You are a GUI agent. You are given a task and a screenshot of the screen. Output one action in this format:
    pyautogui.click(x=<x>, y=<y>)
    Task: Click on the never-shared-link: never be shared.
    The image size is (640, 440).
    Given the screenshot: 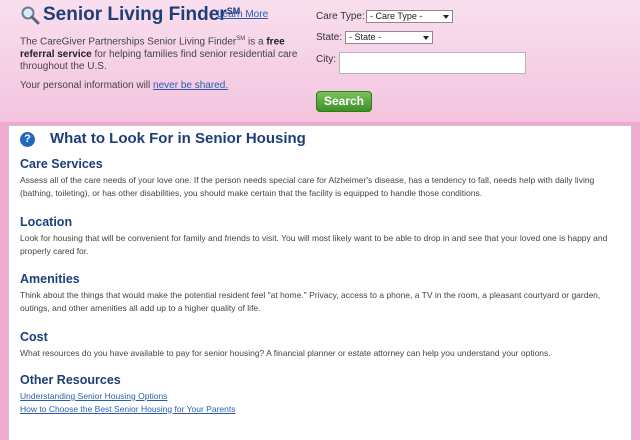 What is the action you would take?
    pyautogui.click(x=190, y=85)
    